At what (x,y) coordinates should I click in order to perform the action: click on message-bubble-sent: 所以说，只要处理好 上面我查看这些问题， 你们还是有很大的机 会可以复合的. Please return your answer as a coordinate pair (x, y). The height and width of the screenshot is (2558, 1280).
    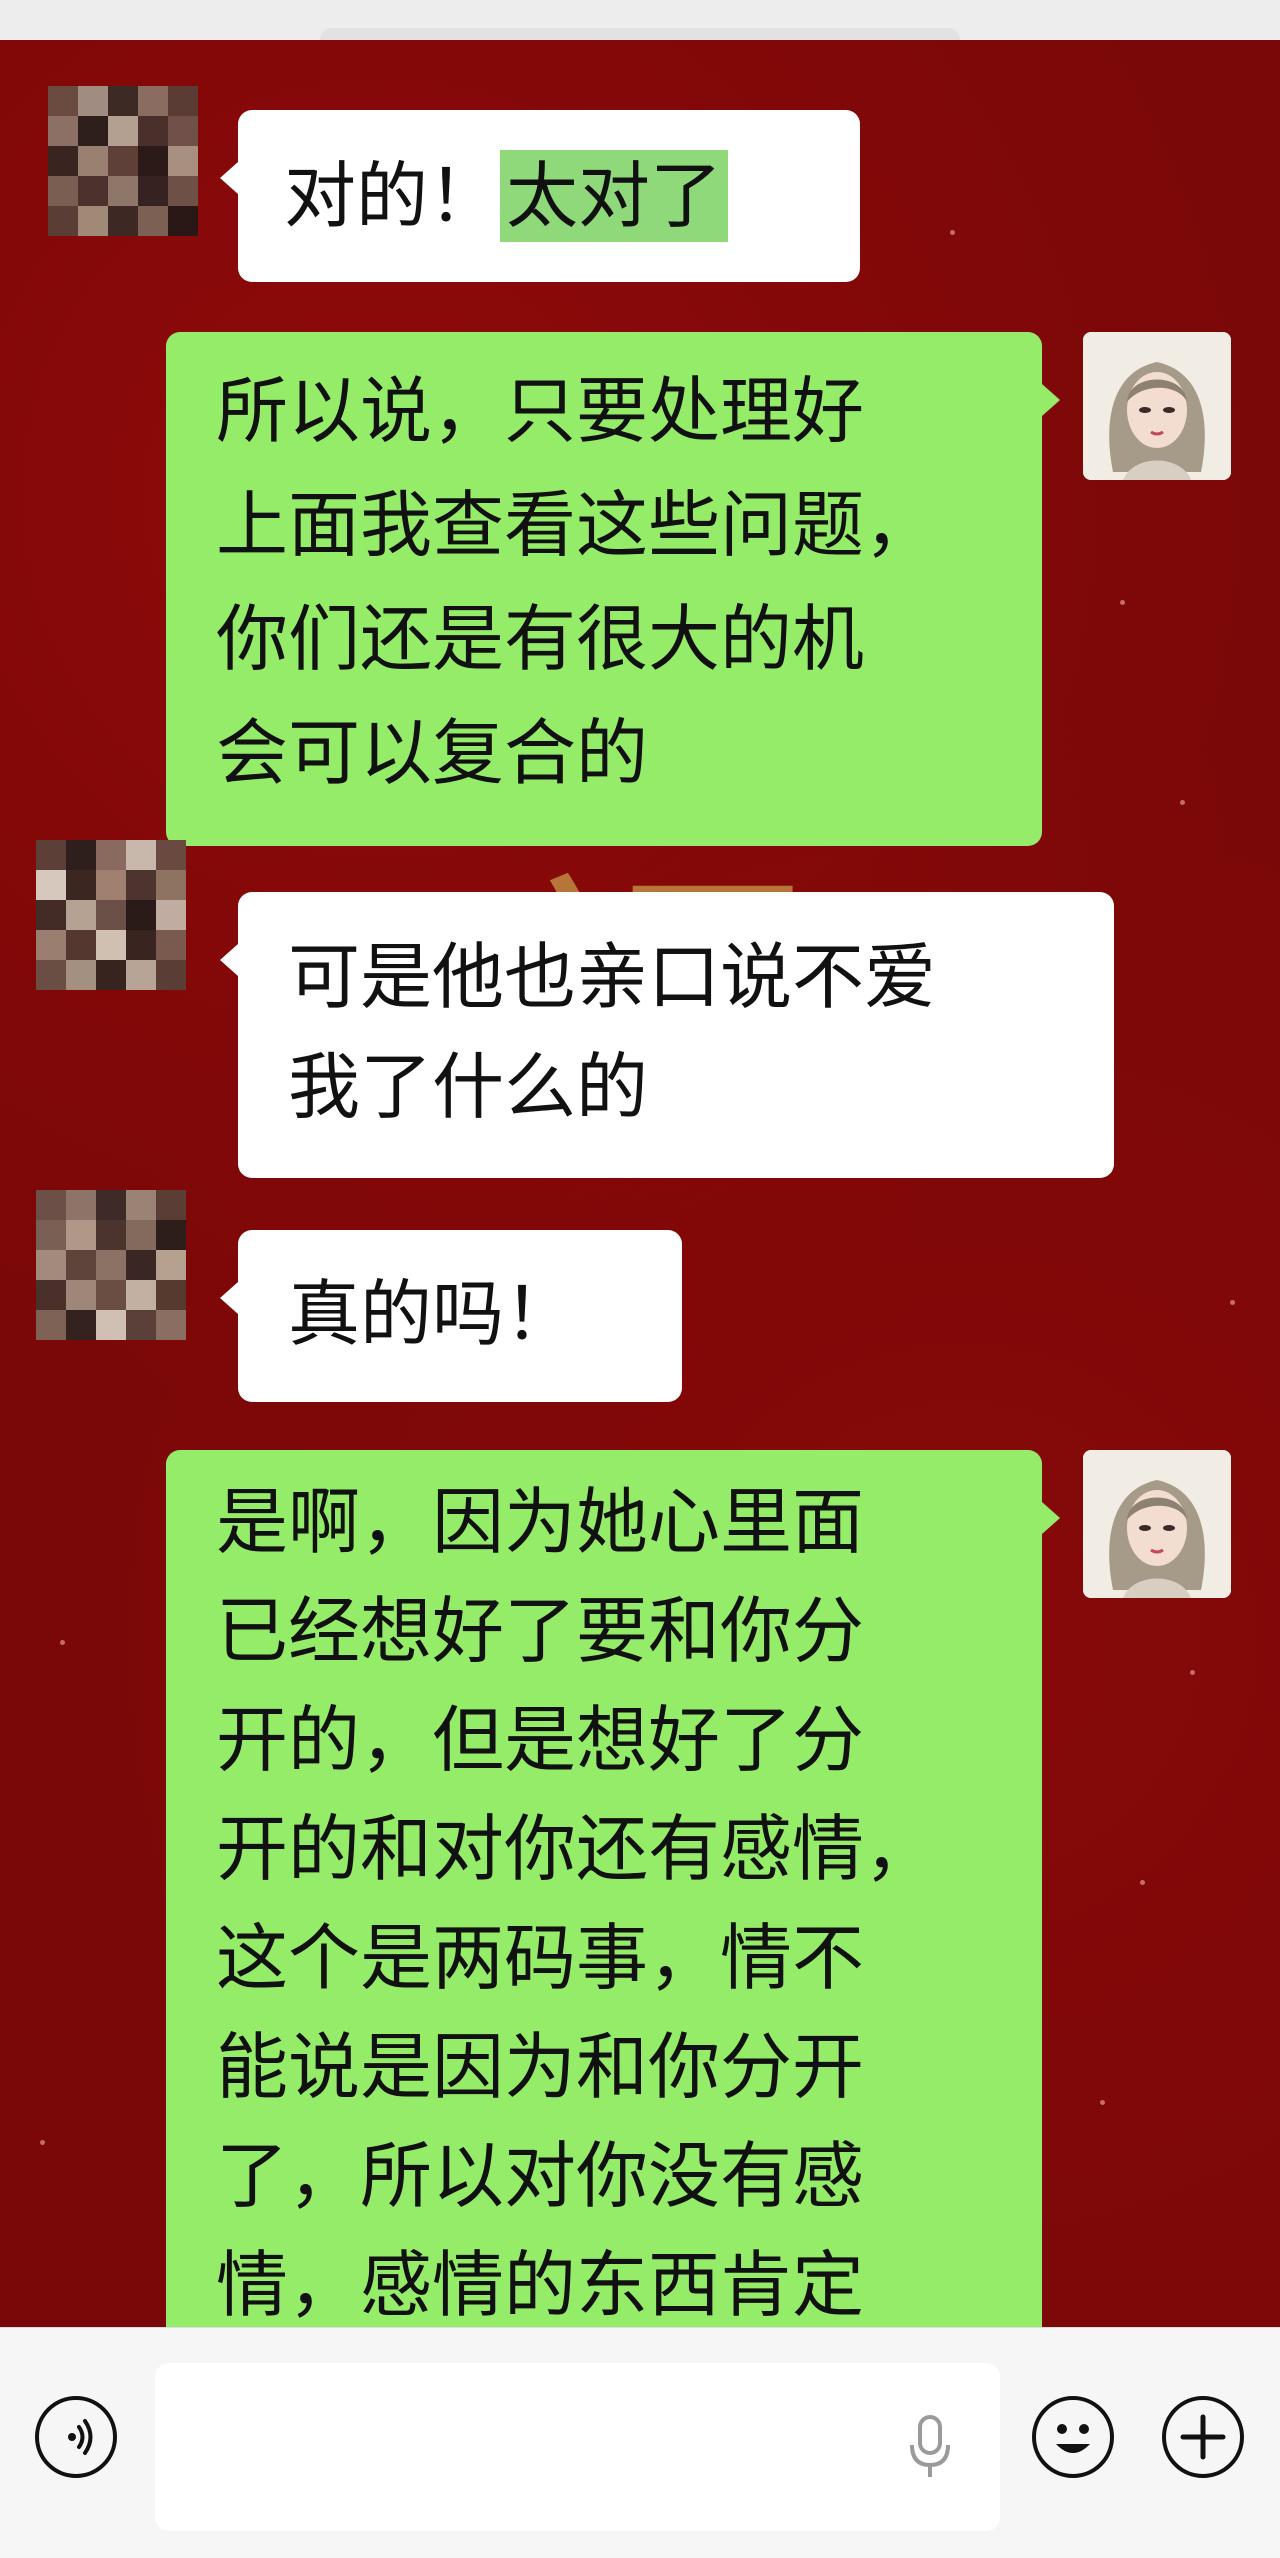
    Looking at the image, I should click on (613, 589).